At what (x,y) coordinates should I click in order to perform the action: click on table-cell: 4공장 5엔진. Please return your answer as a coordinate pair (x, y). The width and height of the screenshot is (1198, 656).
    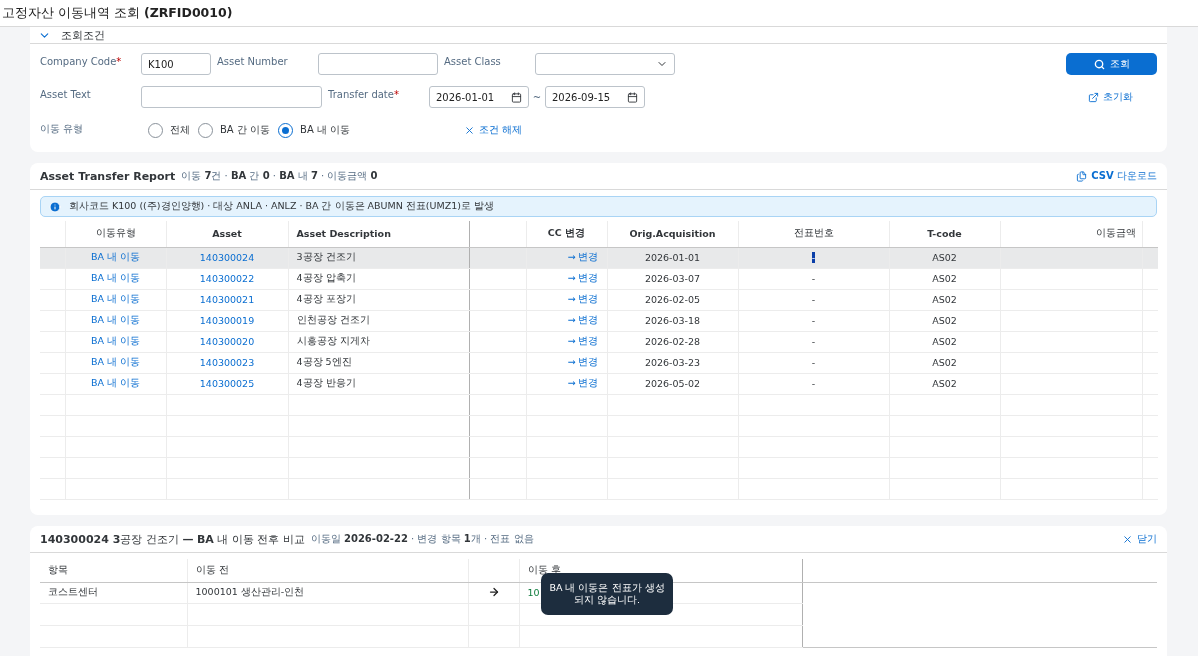
    Looking at the image, I should click on (378, 362).